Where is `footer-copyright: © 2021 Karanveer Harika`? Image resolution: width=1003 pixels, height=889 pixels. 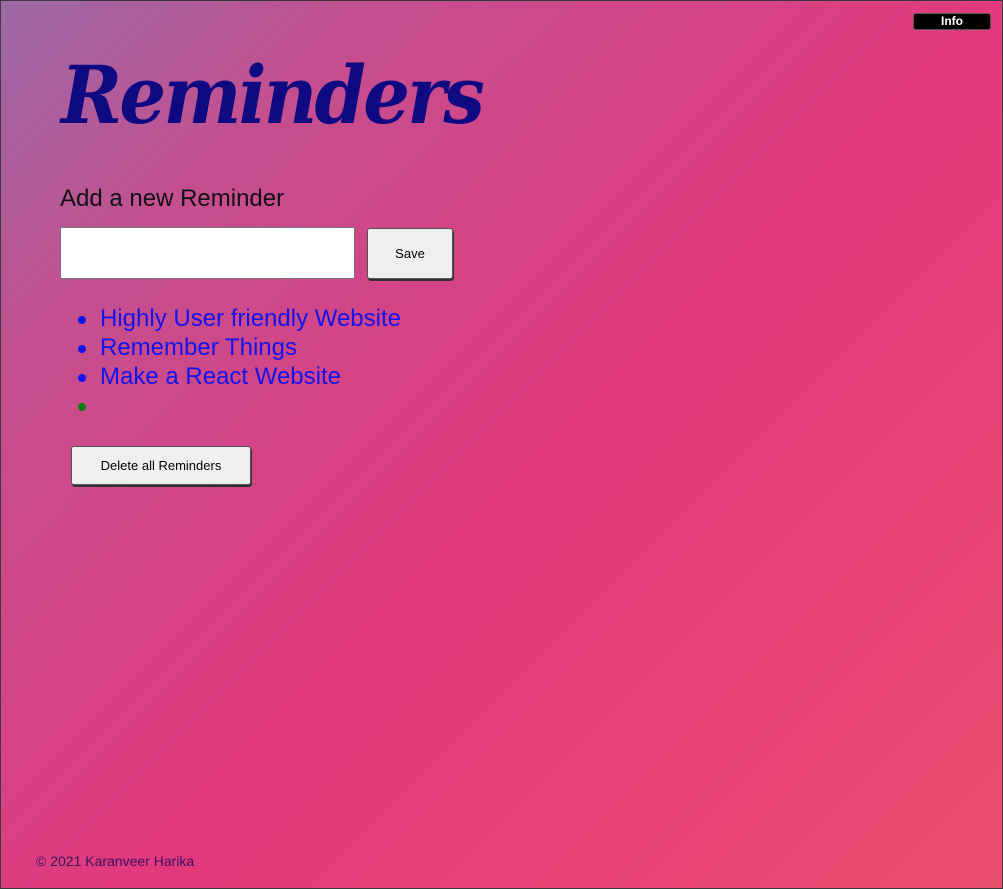
footer-copyright: © 2021 Karanveer Harika is located at coordinates (115, 861).